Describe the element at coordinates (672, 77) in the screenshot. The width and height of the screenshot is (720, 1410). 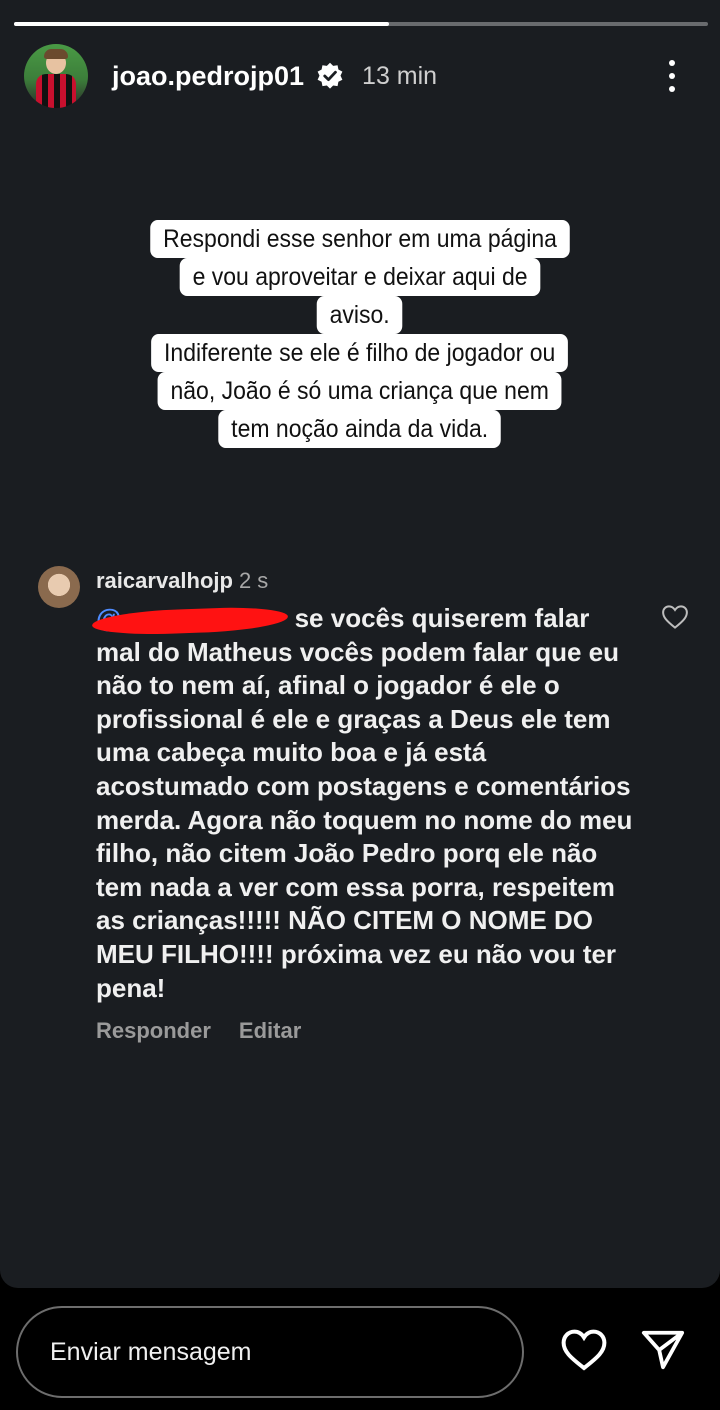
I see `more-options-icon` at that location.